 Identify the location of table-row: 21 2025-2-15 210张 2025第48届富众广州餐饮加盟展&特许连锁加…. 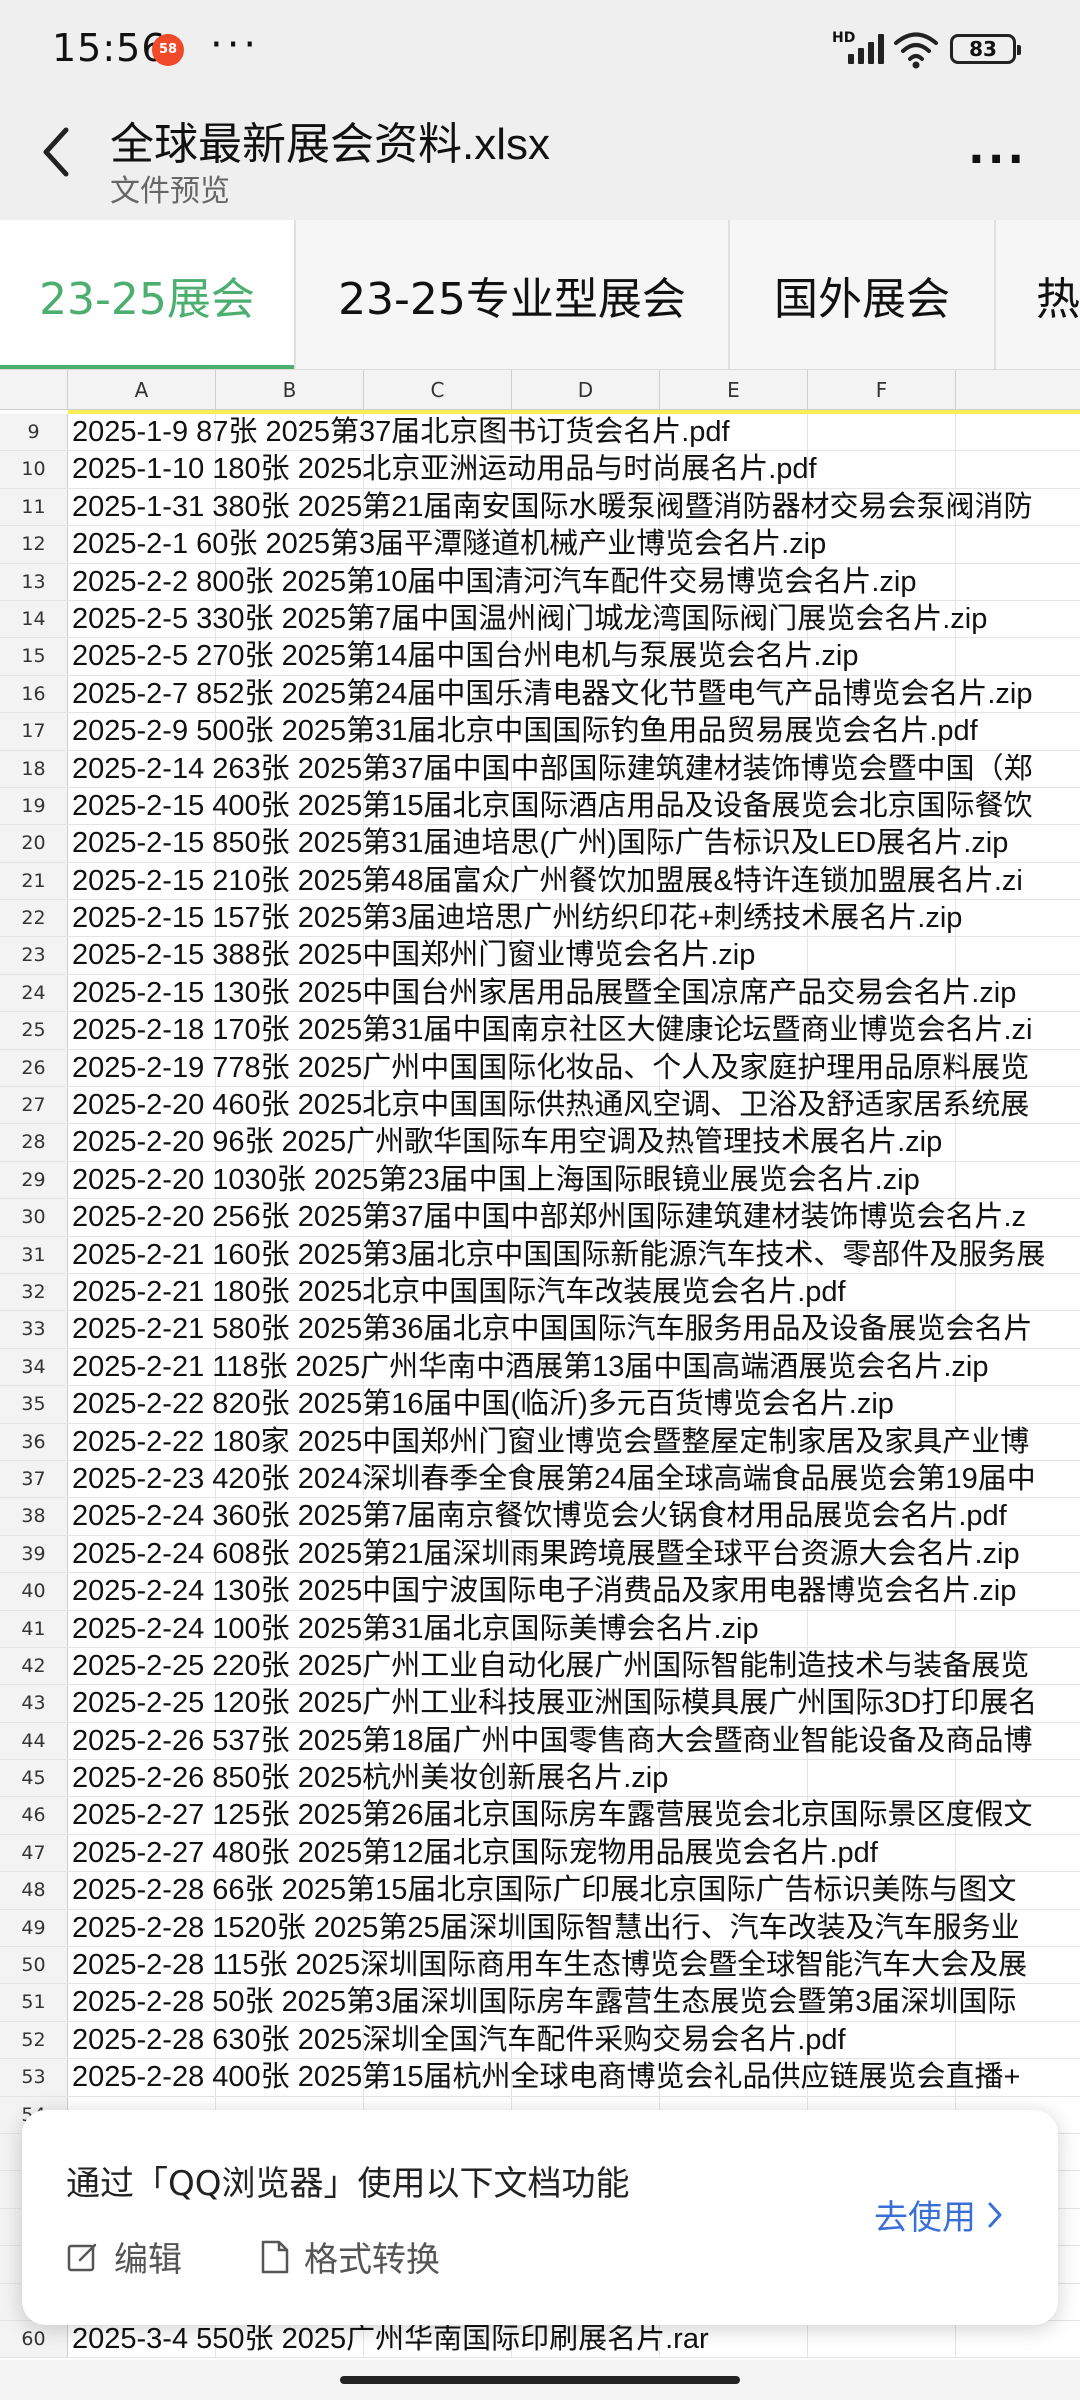
(540, 881).